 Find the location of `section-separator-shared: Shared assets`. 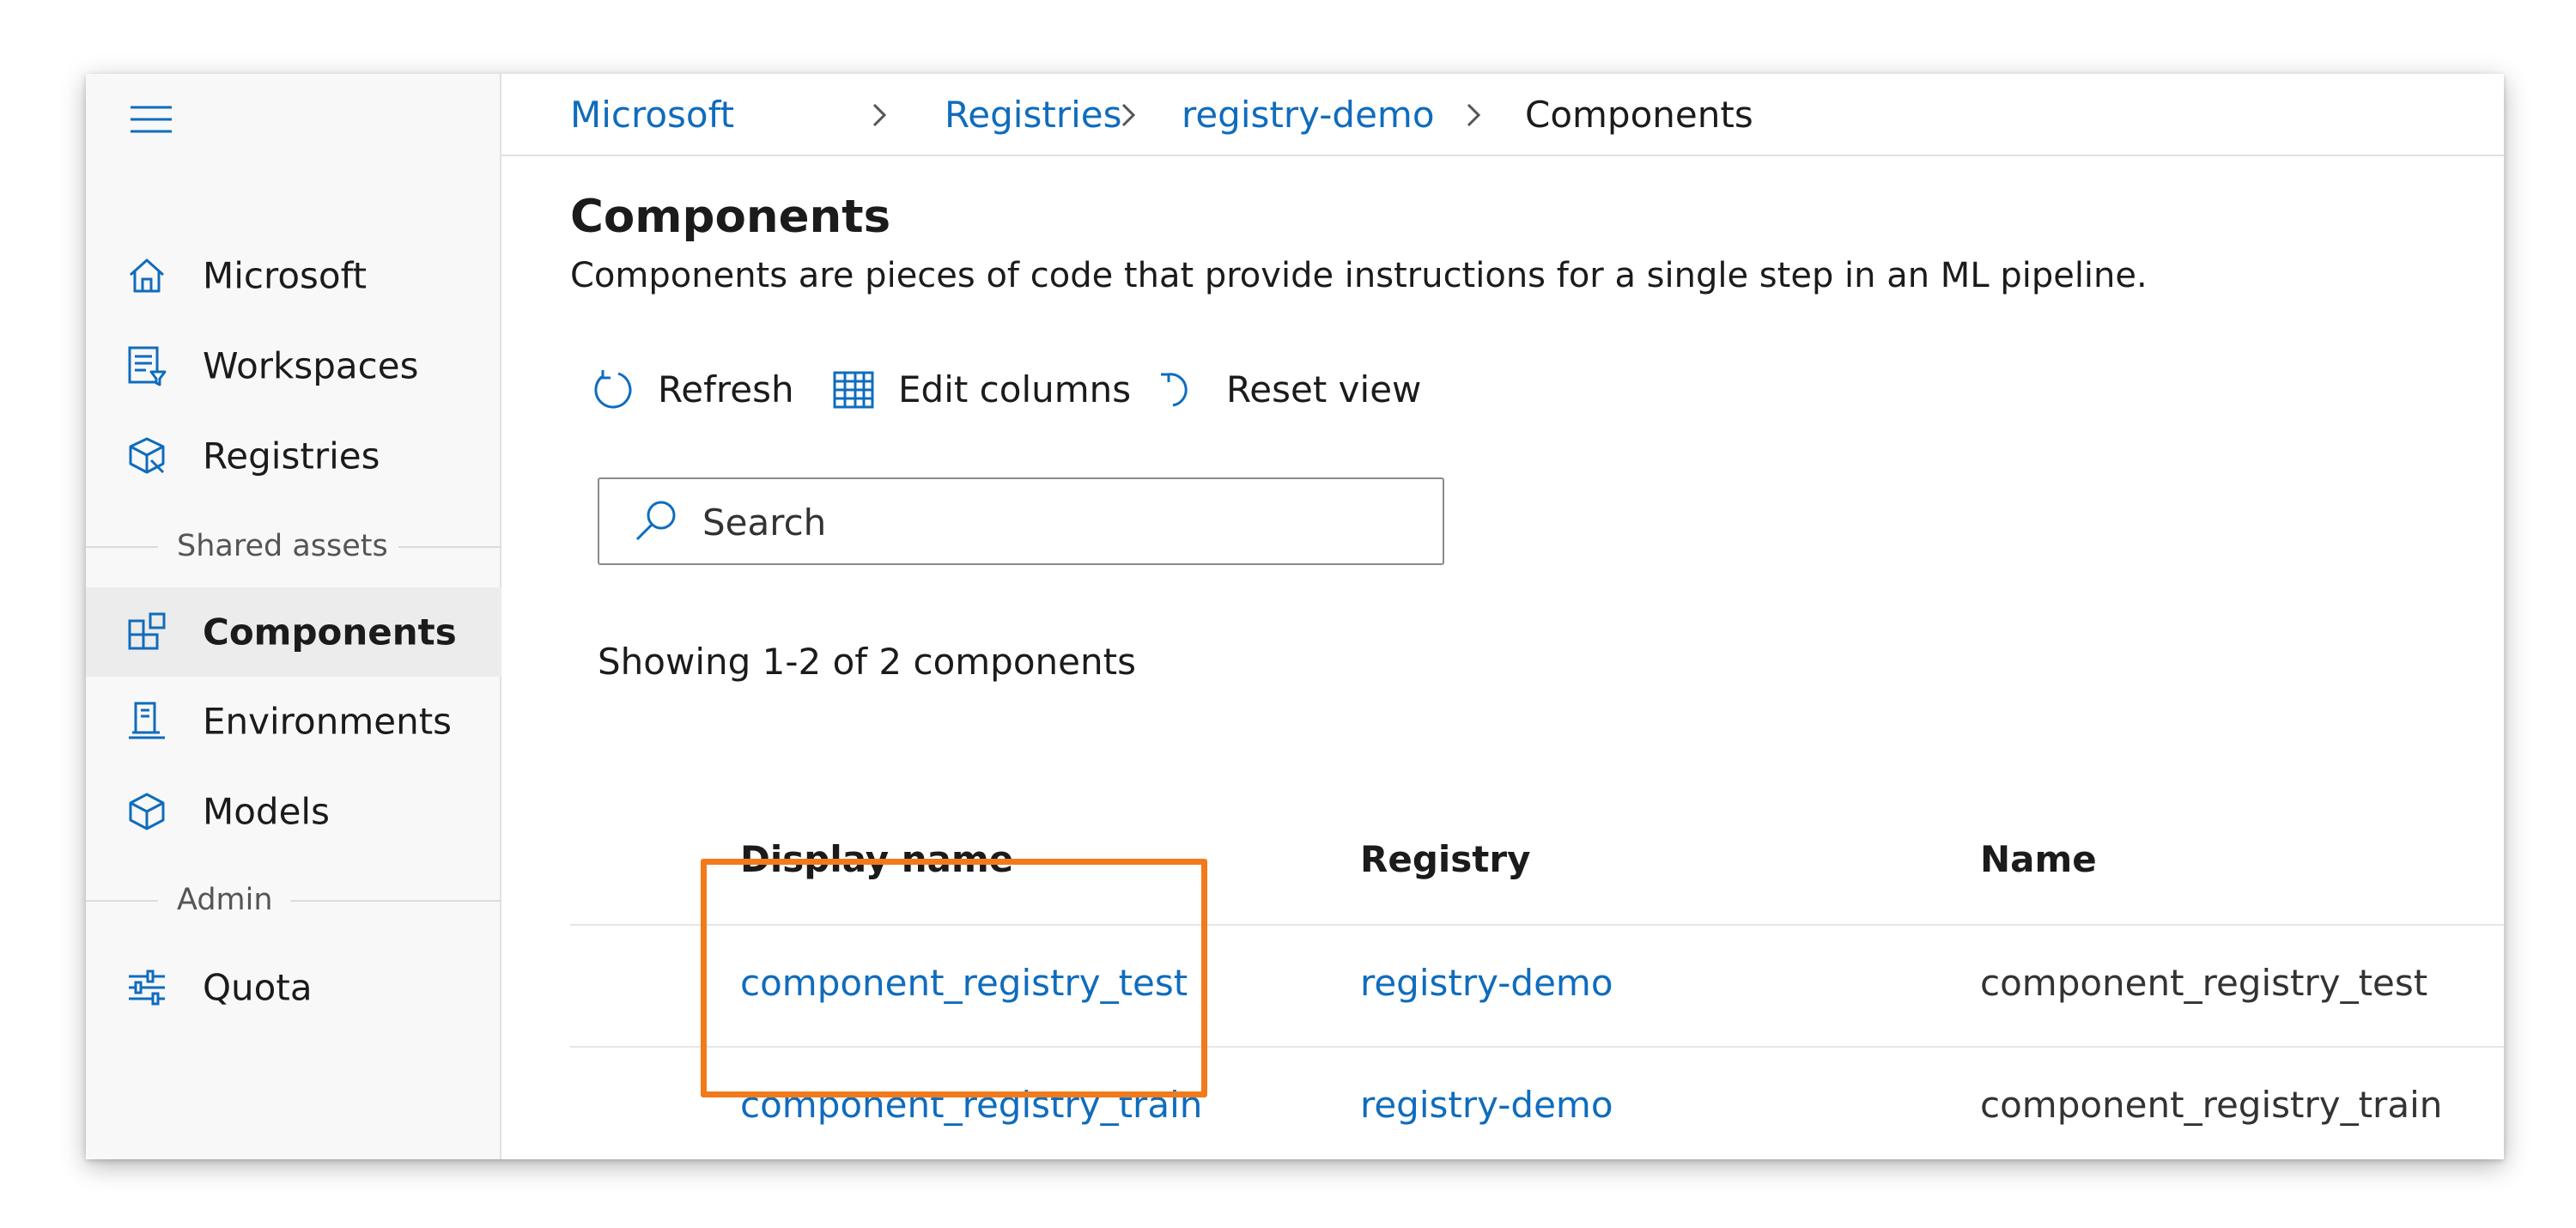

section-separator-shared: Shared assets is located at coordinates (293, 546).